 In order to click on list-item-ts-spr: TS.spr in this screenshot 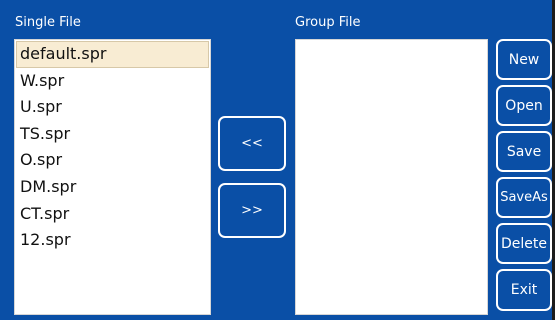, I will do `click(112, 134)`.